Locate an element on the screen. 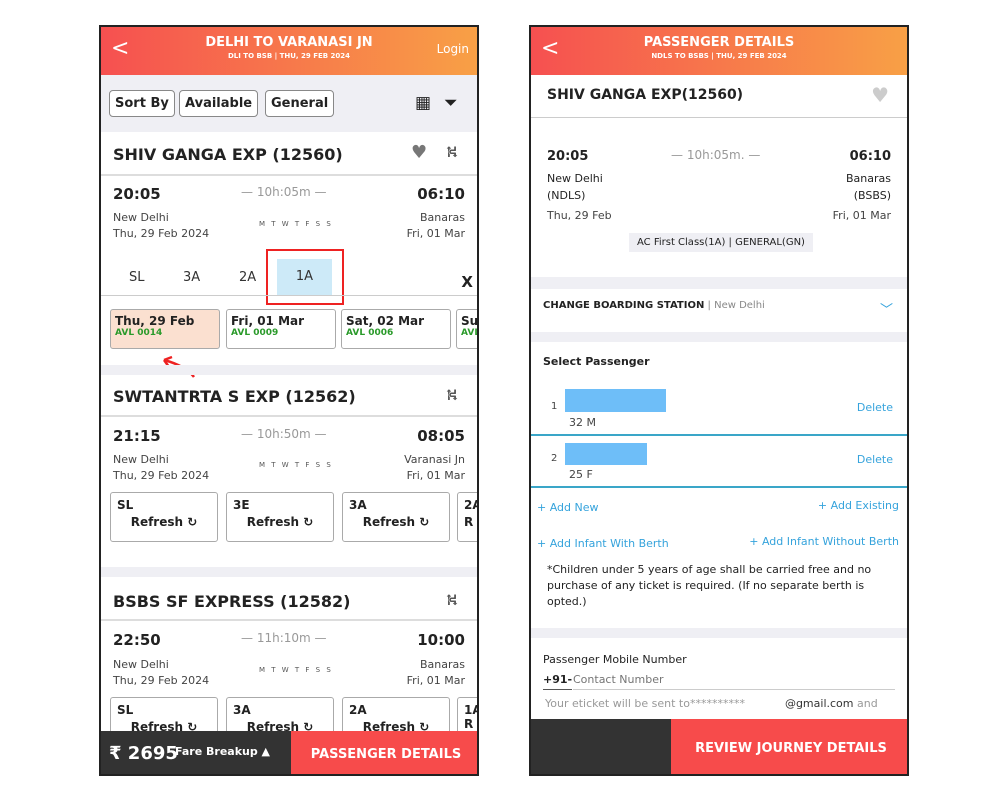 The height and width of the screenshot is (800, 1000). header-title: DELHI TO VARANASI JN is located at coordinates (289, 42).